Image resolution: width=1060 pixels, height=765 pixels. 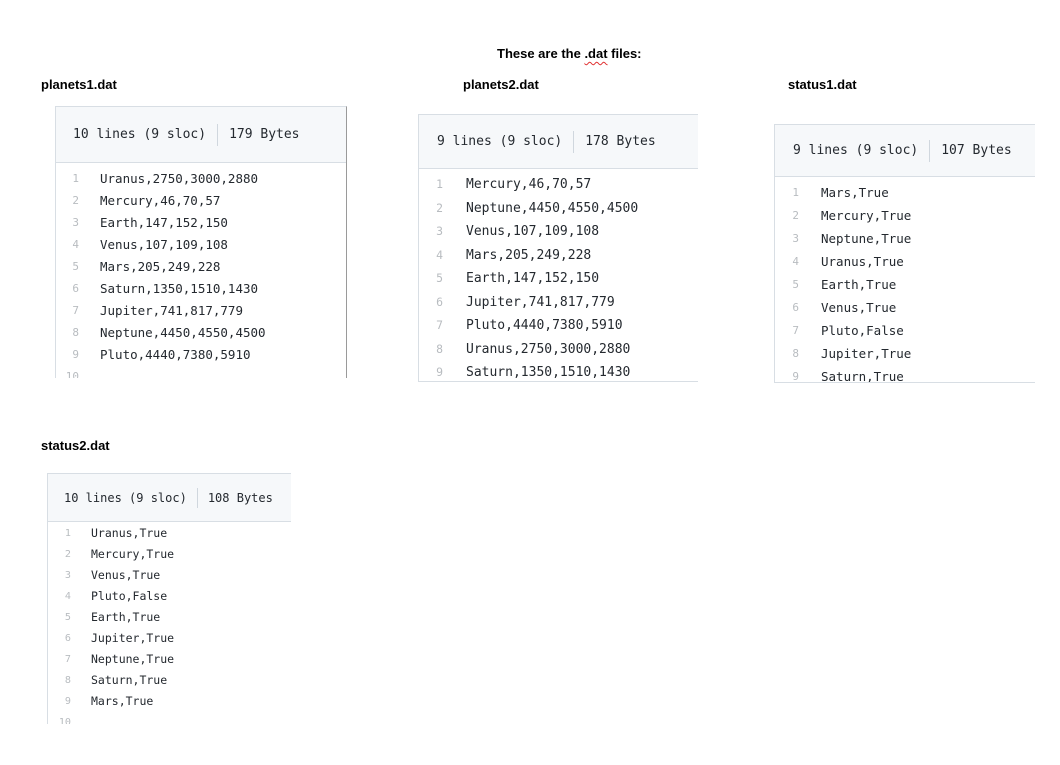 What do you see at coordinates (240, 497) in the screenshot?
I see `file-size-label: 108 Bytes` at bounding box center [240, 497].